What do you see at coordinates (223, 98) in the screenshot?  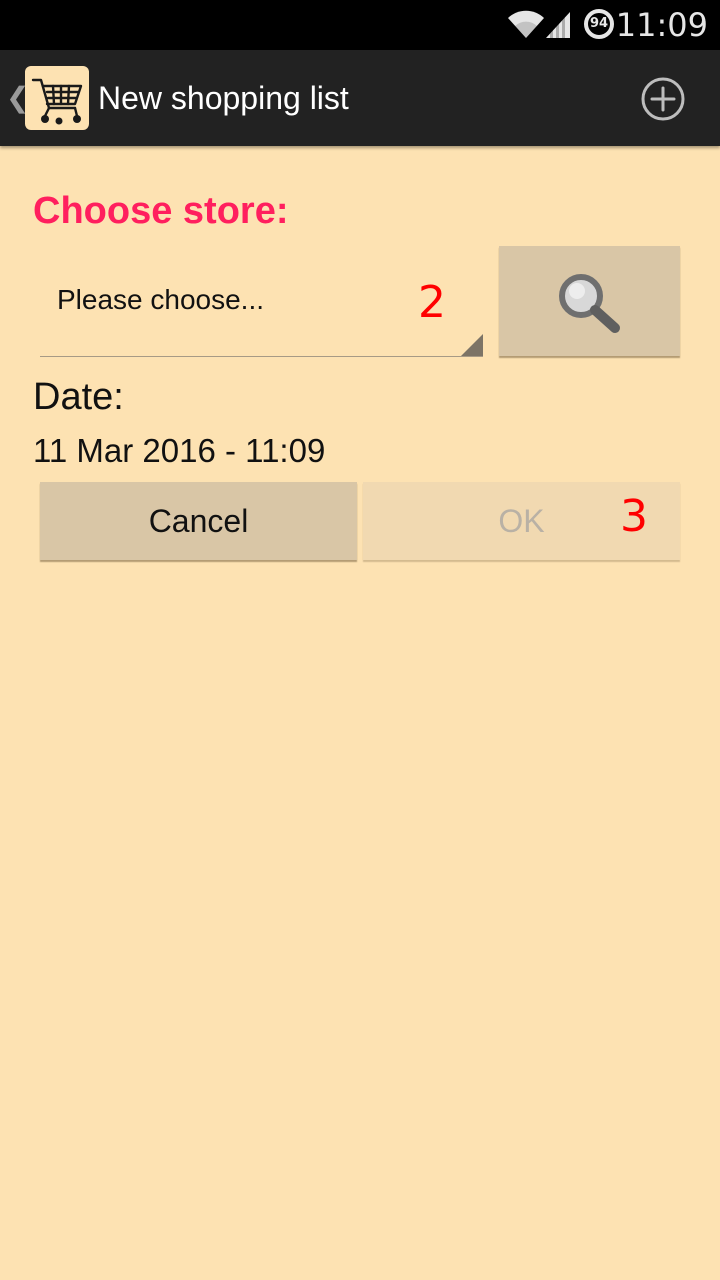 I see `app-title: New shopping list` at bounding box center [223, 98].